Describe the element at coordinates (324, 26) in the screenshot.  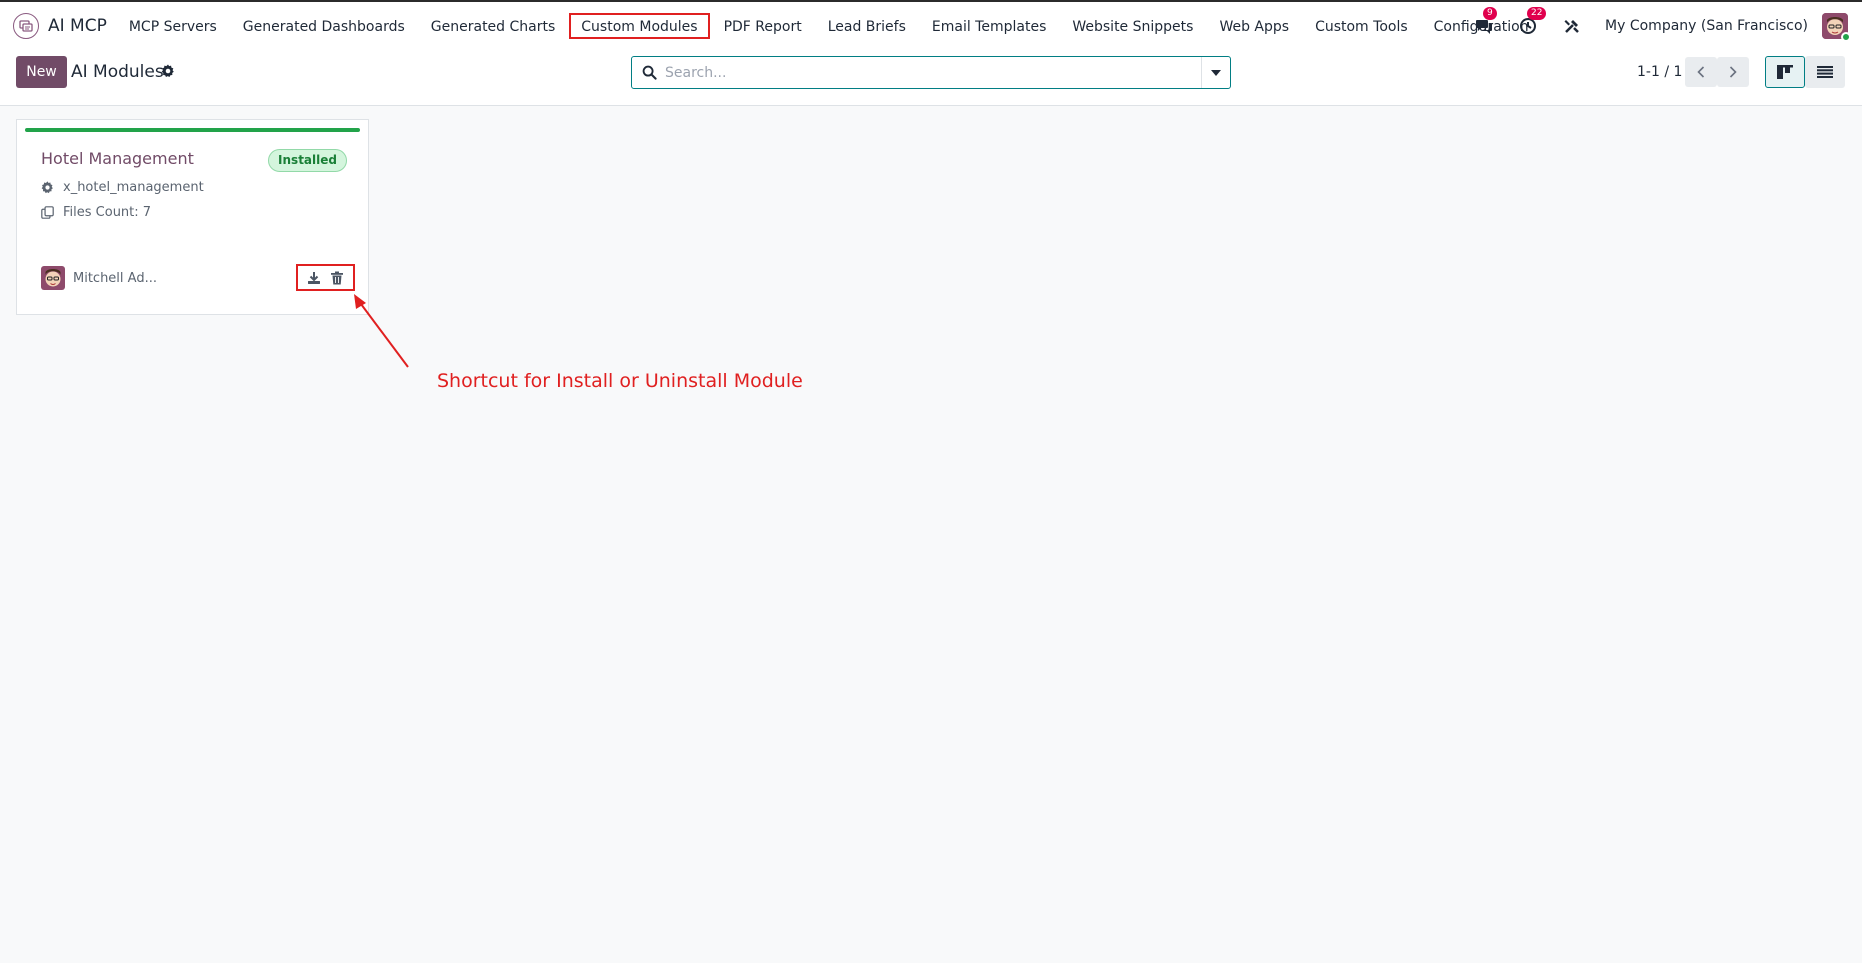
I see `menu-item-generated-dashboards: Generated Dashboards` at that location.